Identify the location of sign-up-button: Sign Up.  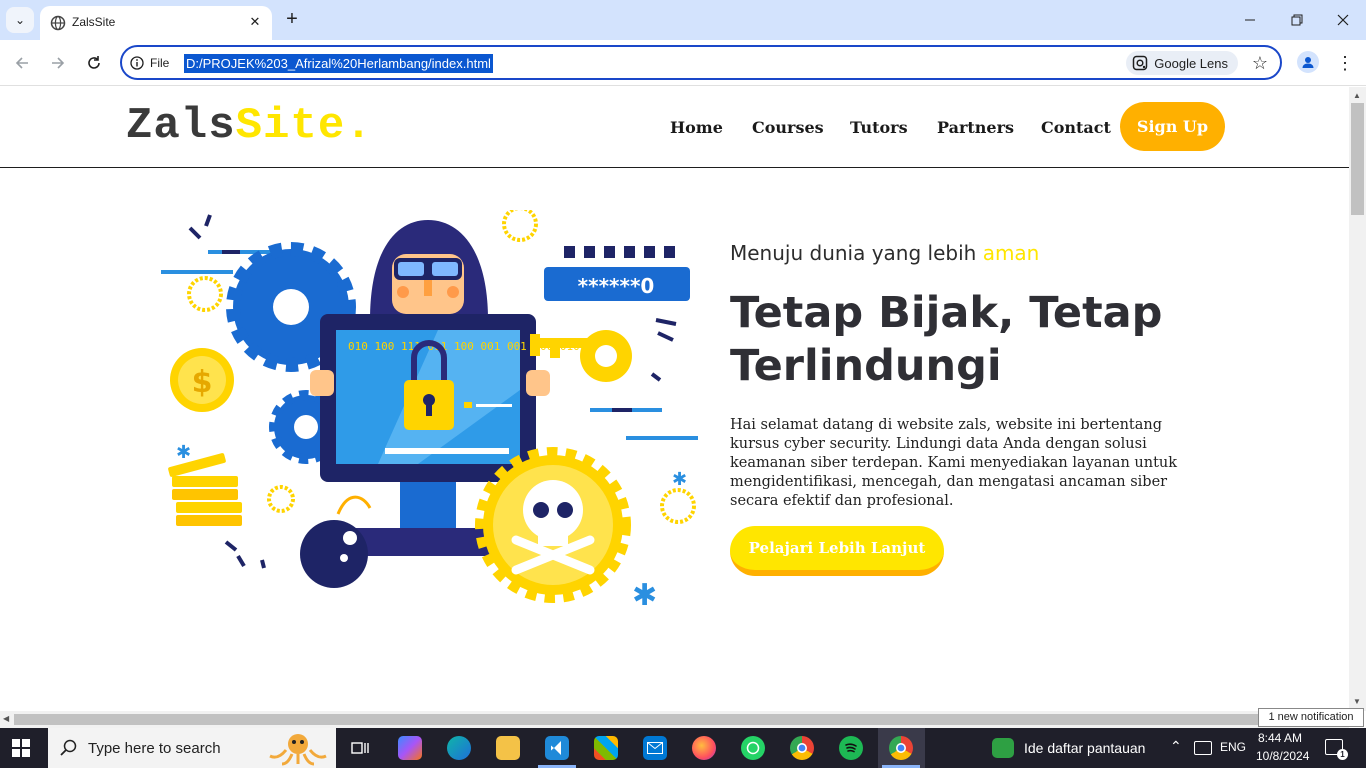
(1172, 126).